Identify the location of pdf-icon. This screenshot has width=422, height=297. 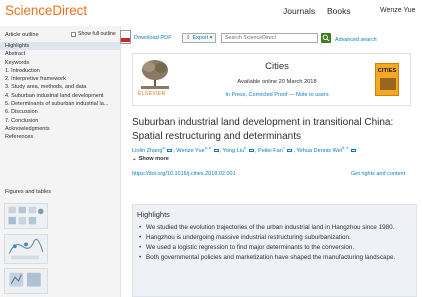
(125, 37).